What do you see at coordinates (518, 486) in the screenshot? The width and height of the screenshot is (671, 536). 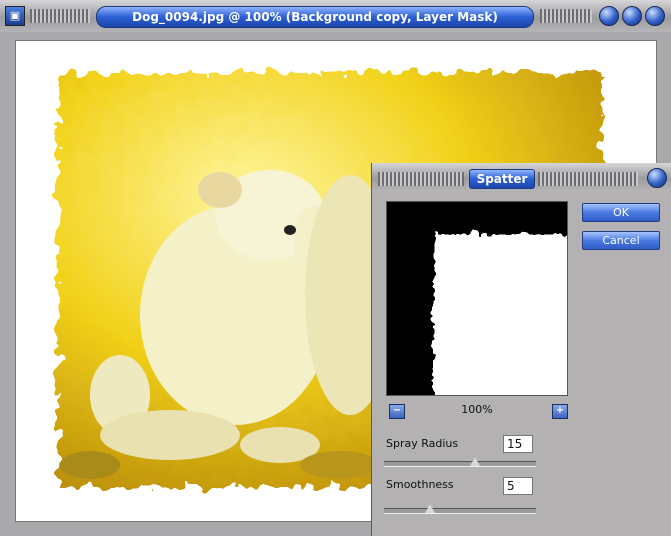 I see `smoothness-input: 5` at bounding box center [518, 486].